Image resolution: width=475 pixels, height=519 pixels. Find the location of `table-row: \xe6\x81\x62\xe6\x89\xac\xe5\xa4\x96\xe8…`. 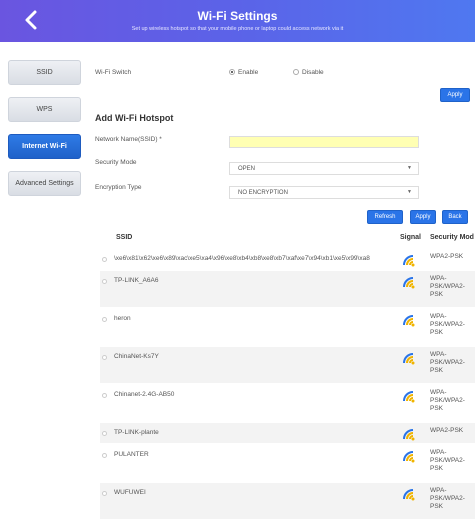

table-row: \xe6\x81\x62\xe6\x89\xac\xe5\xa4\x96\xe8… is located at coordinates (287, 259).